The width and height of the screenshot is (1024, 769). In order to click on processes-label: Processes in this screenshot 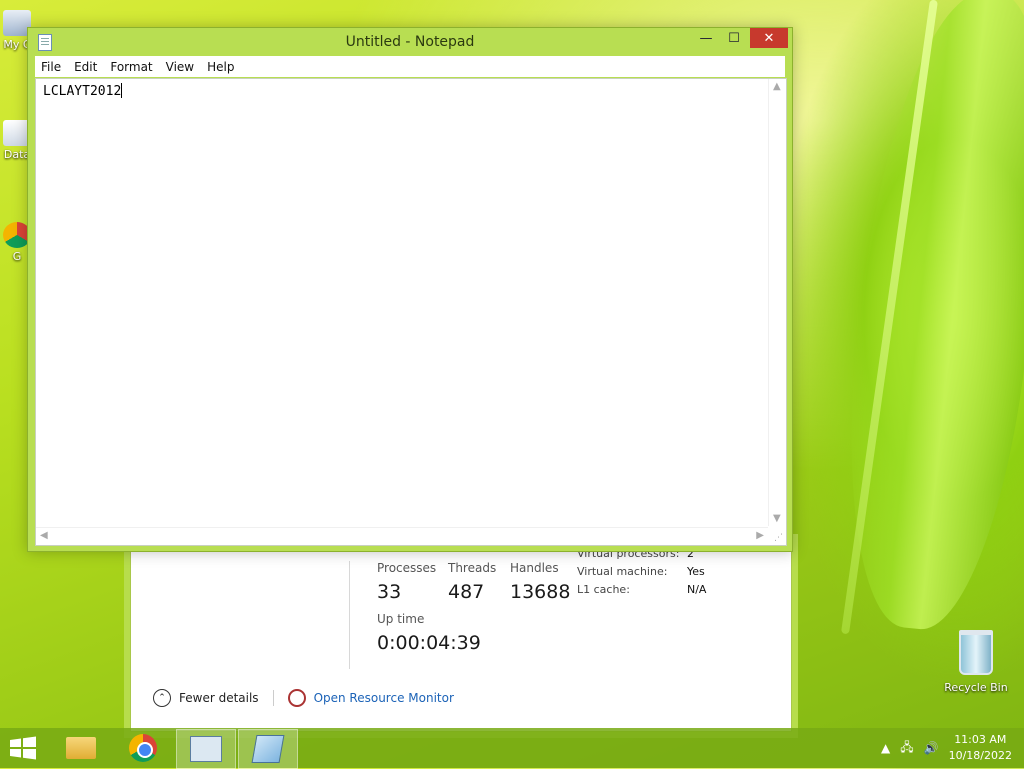, I will do `click(407, 568)`.